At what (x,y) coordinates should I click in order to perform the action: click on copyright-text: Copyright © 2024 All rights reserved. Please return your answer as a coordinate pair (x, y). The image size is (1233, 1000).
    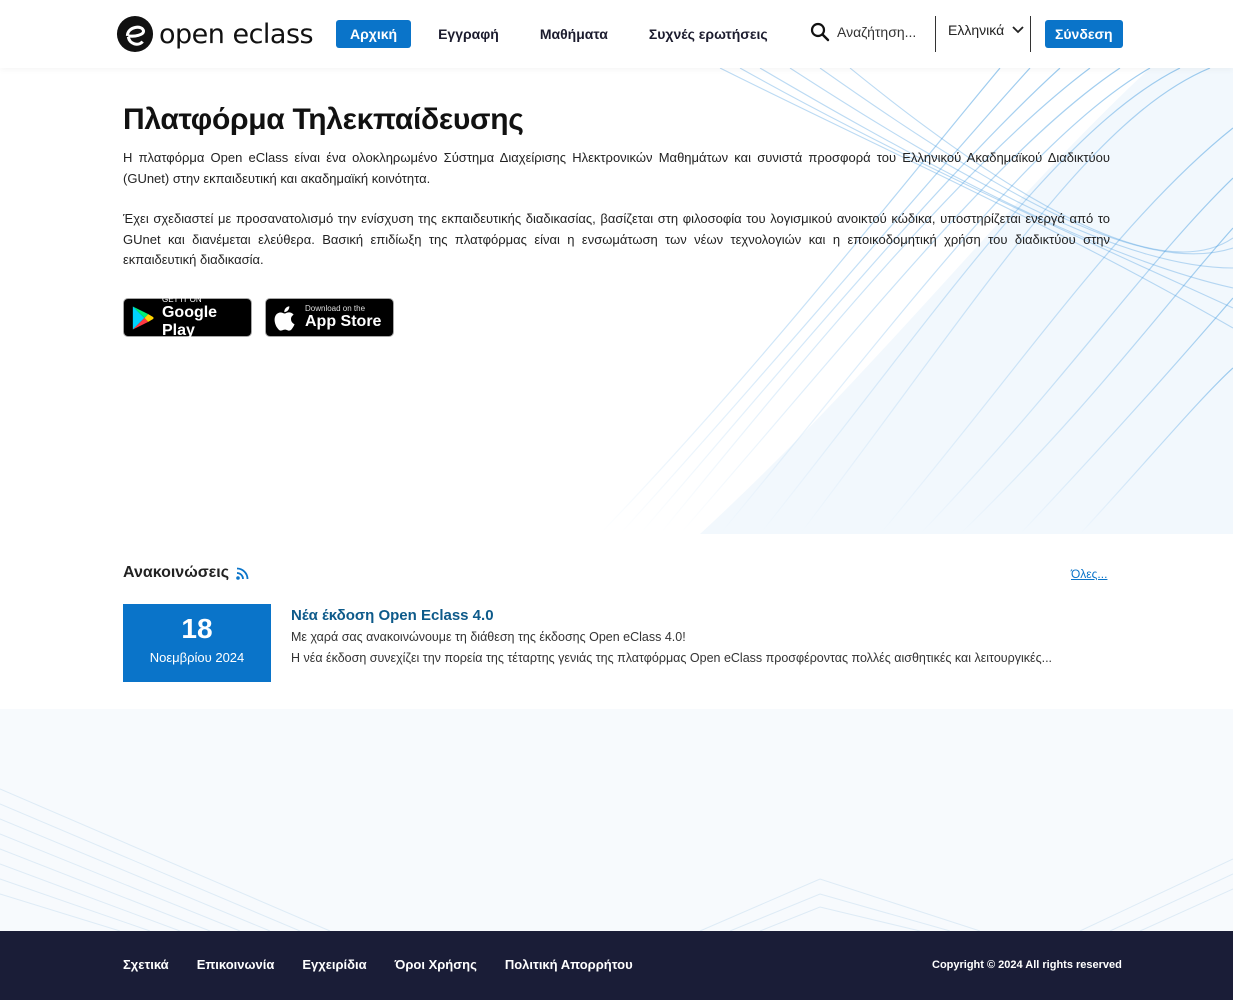
    Looking at the image, I should click on (1027, 965).